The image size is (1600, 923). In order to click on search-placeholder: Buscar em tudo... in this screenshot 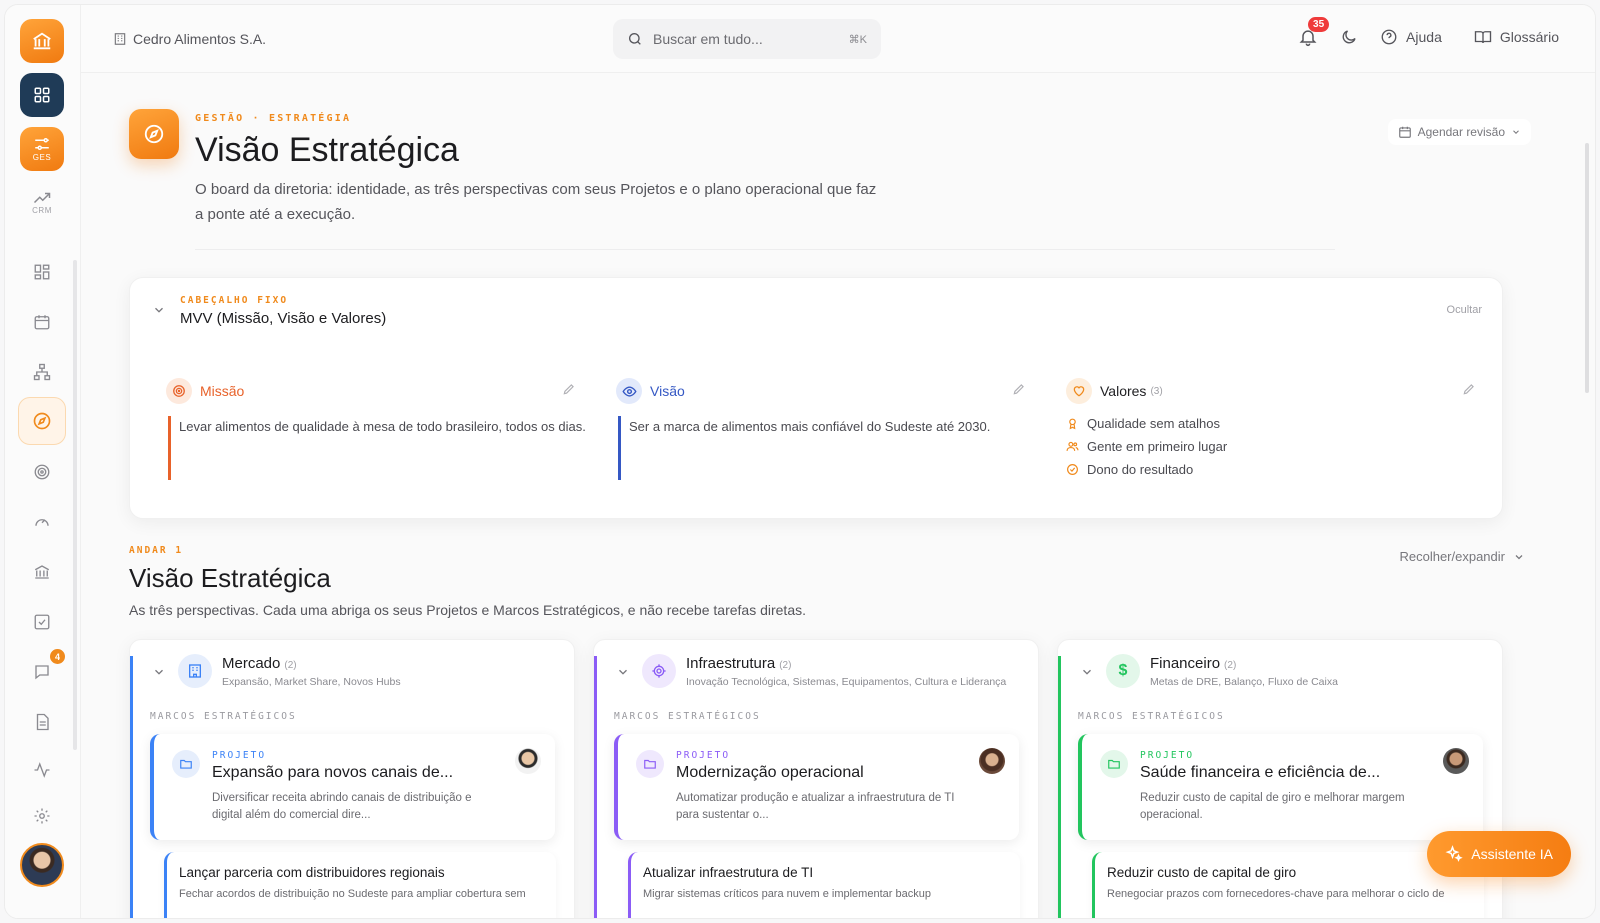, I will do `click(708, 39)`.